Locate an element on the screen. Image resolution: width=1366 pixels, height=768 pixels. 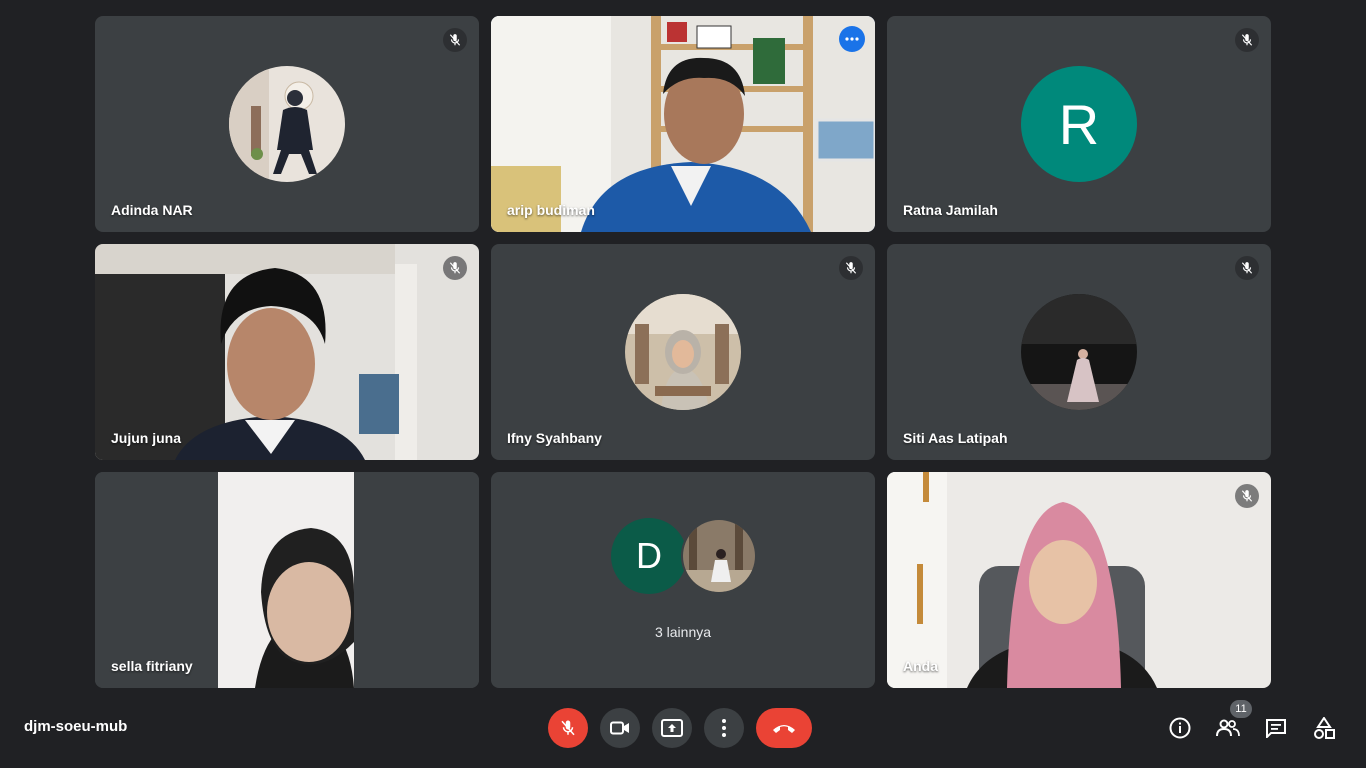
participant-tile-sella: sella fitriany is located at coordinates (287, 580).